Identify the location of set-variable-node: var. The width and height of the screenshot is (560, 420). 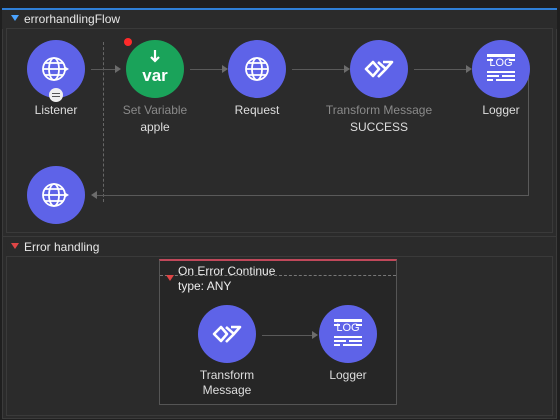
(155, 69).